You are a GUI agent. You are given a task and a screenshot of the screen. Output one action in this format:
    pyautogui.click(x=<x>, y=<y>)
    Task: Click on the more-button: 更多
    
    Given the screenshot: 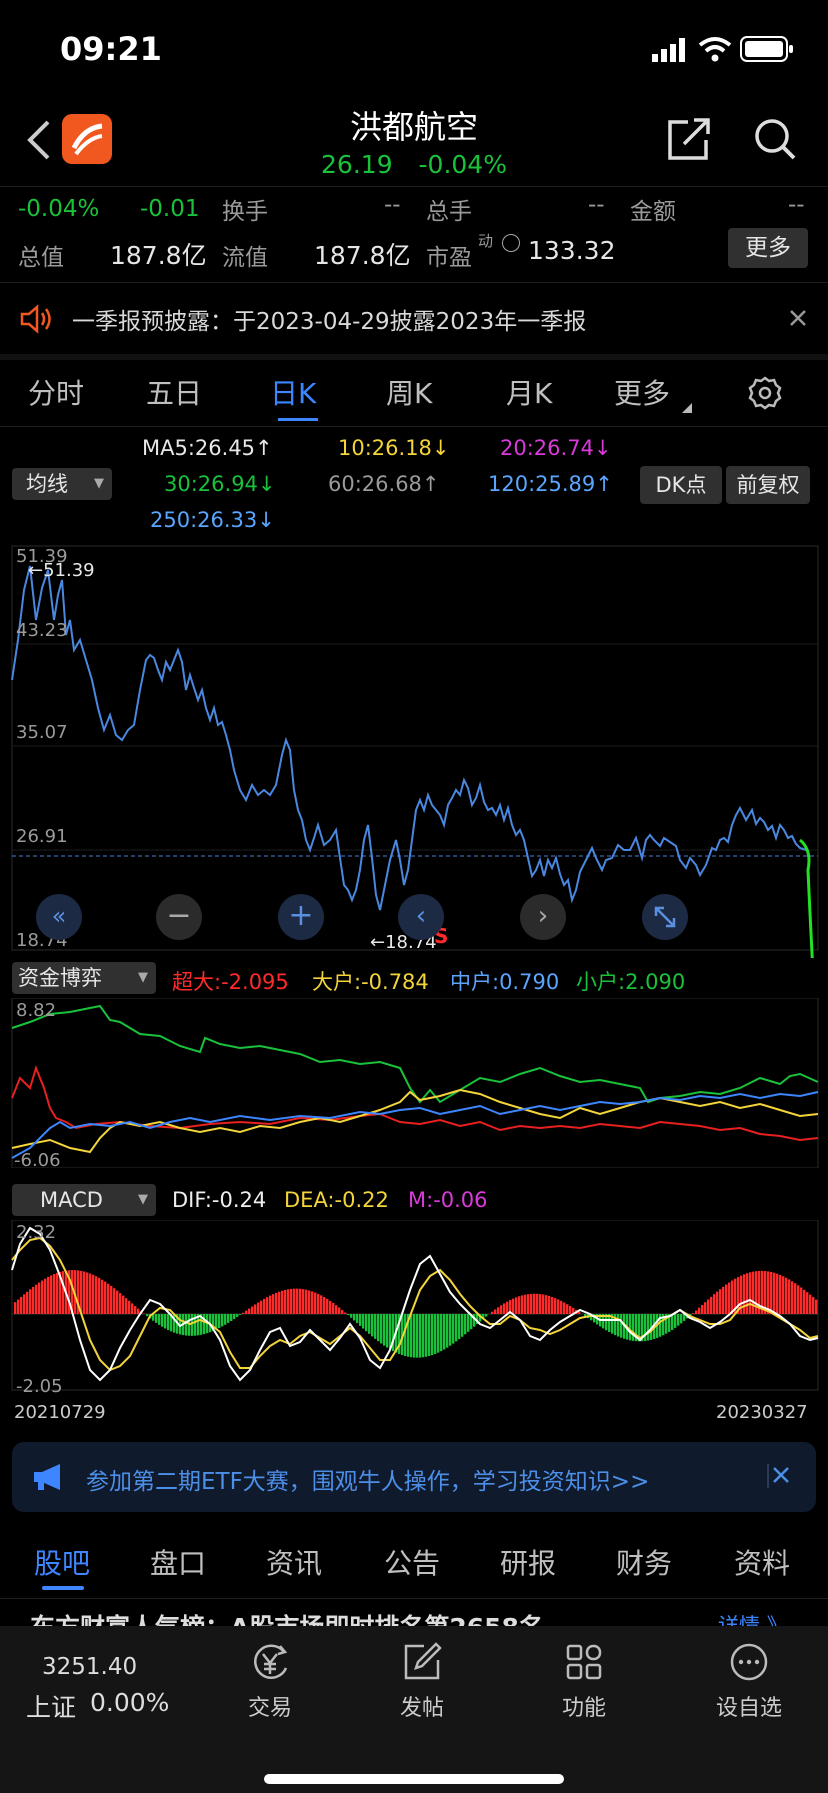 What is the action you would take?
    pyautogui.click(x=768, y=248)
    